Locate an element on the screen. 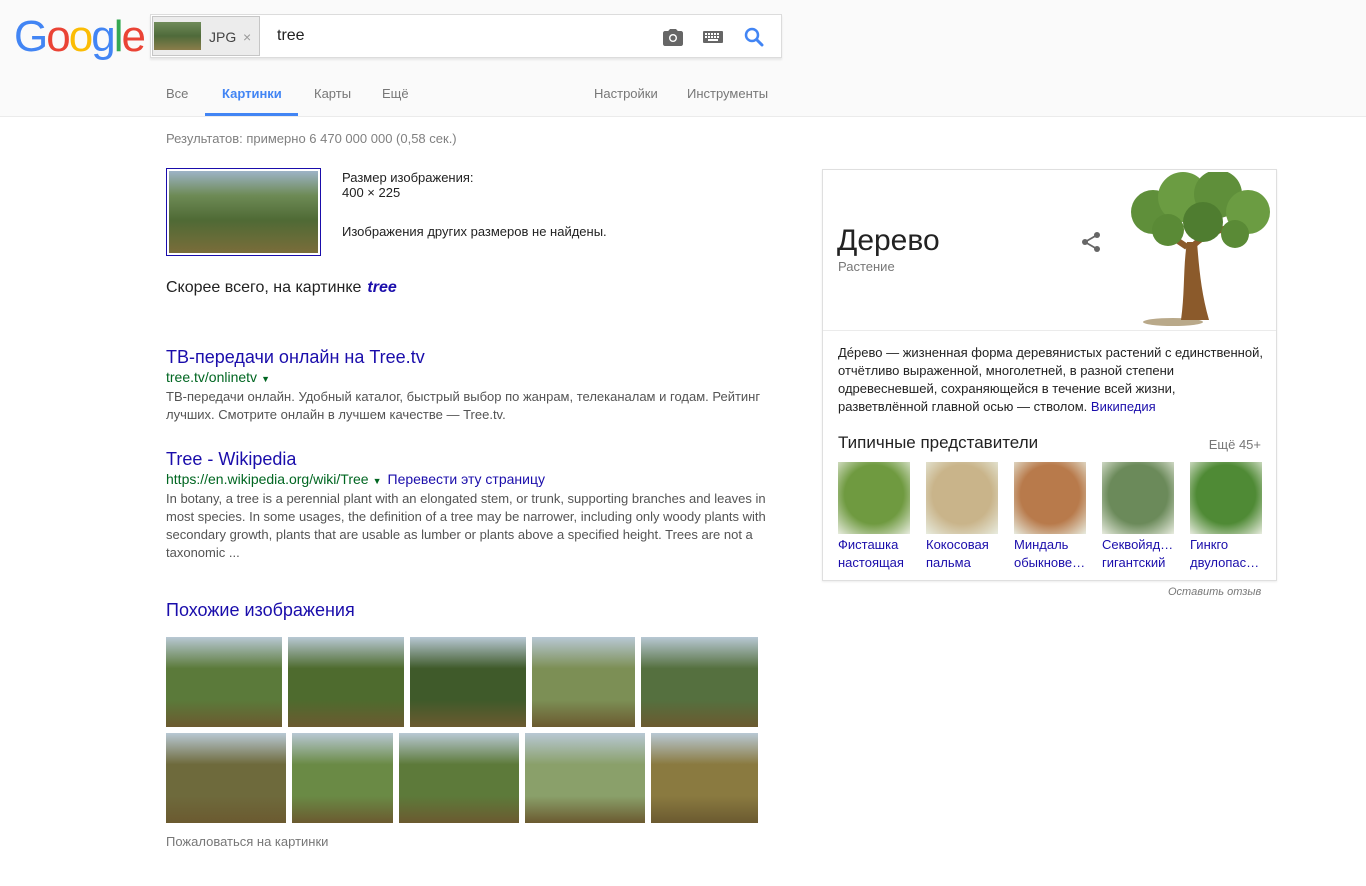 This screenshot has width=1366, height=886. image-size-label: Размер изображения: is located at coordinates (408, 177).